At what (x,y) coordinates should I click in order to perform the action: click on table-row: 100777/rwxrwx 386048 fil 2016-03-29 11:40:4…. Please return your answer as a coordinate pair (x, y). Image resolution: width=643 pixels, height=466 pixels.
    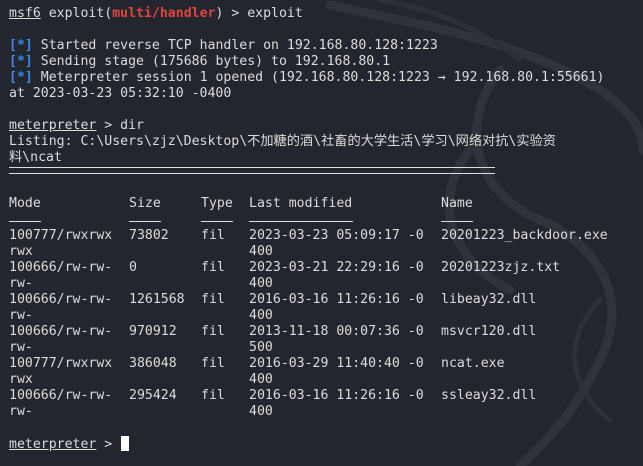
    Looking at the image, I should click on (257, 371).